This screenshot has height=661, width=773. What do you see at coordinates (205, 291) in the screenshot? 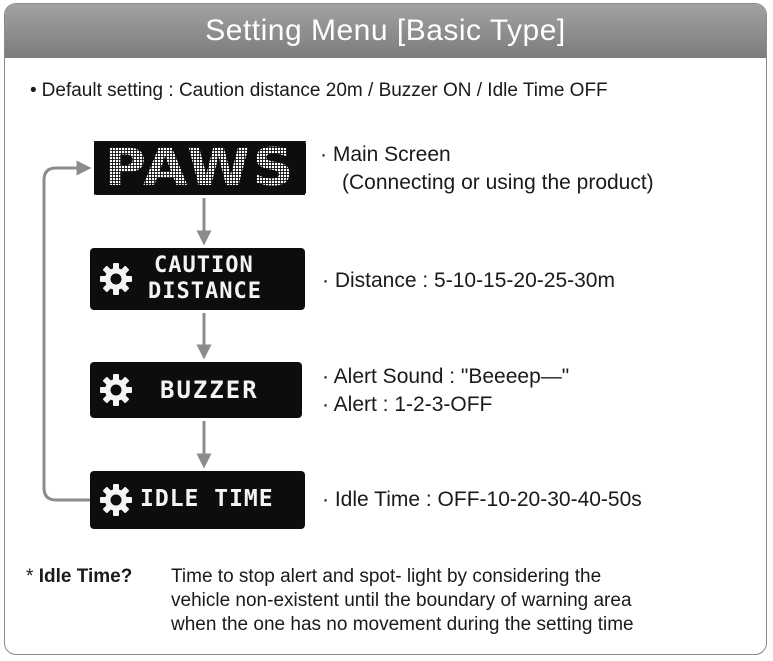
I see `distance-label: DISTANCE` at bounding box center [205, 291].